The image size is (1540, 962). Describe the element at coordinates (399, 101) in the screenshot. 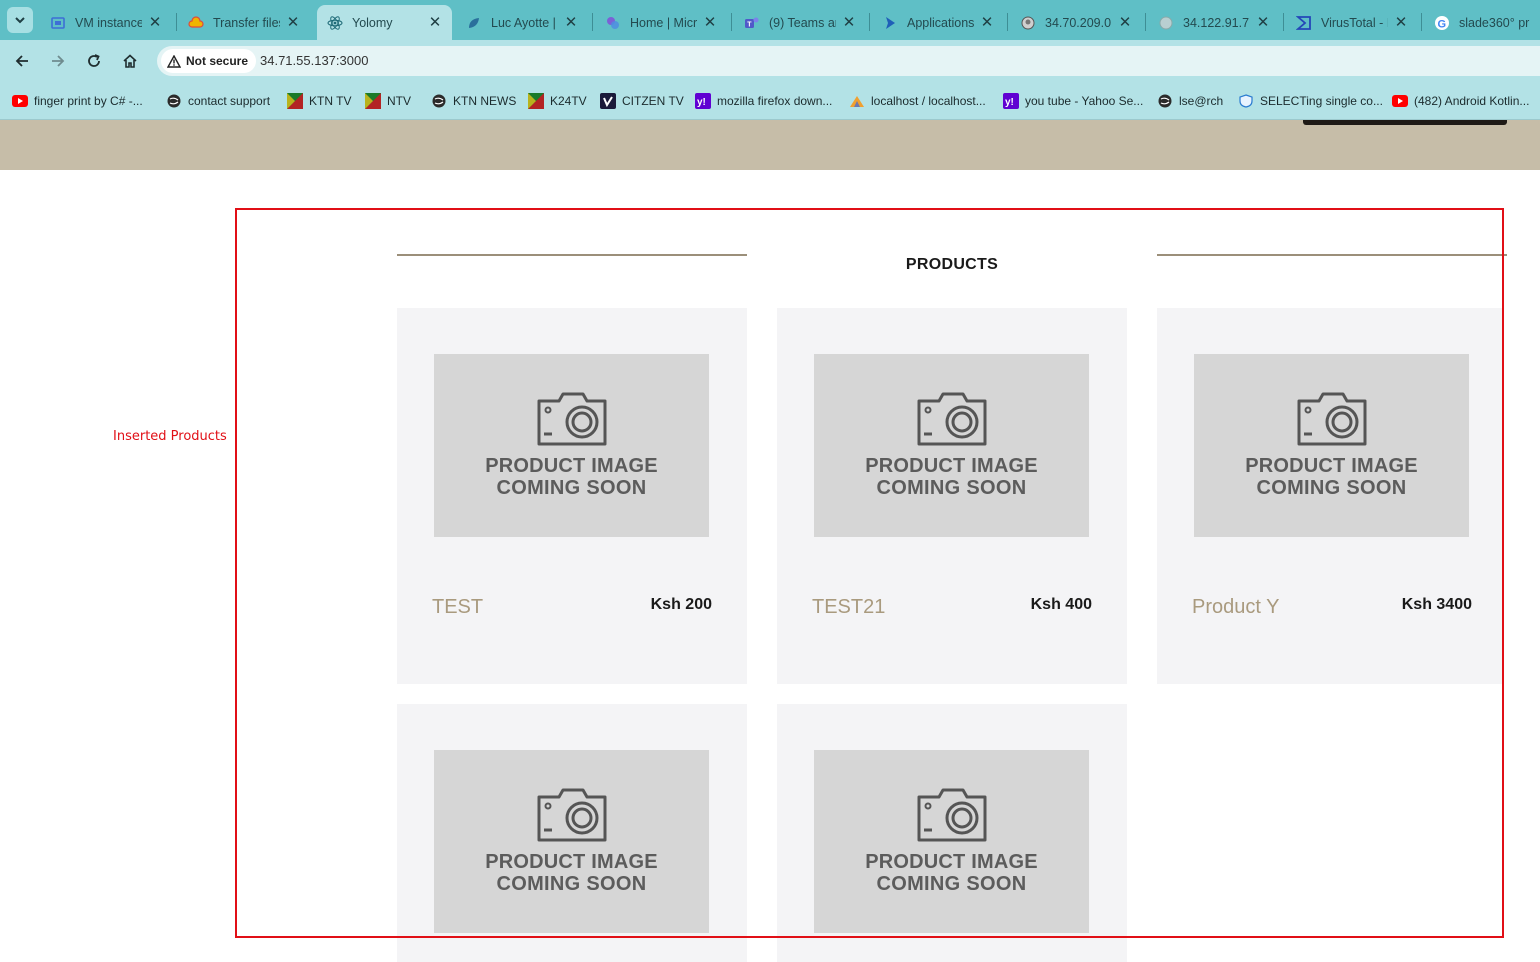

I see `bookmark-label: NTV` at that location.